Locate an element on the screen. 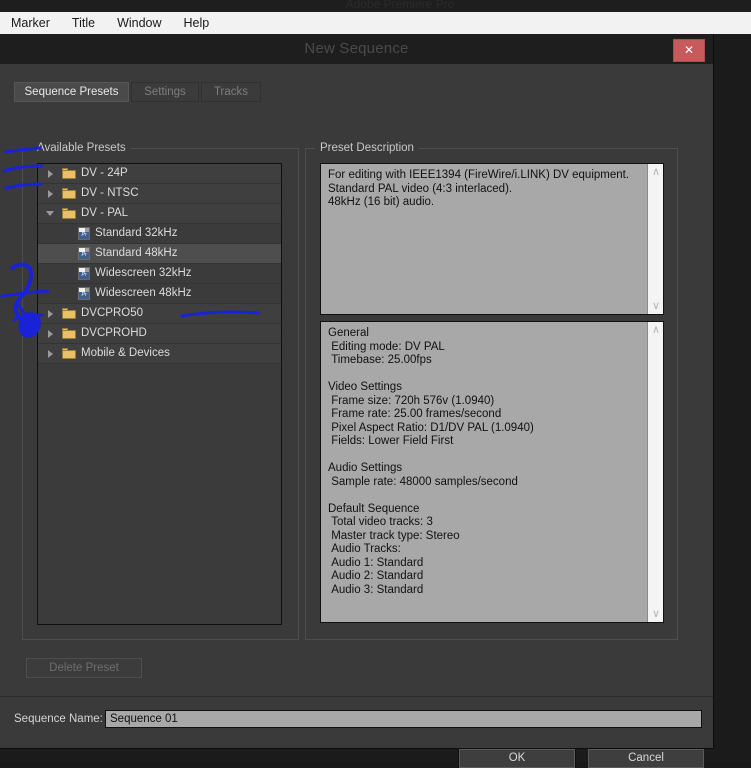 This screenshot has width=751, height=768. available-presets-label: Available Presets is located at coordinates (81, 148).